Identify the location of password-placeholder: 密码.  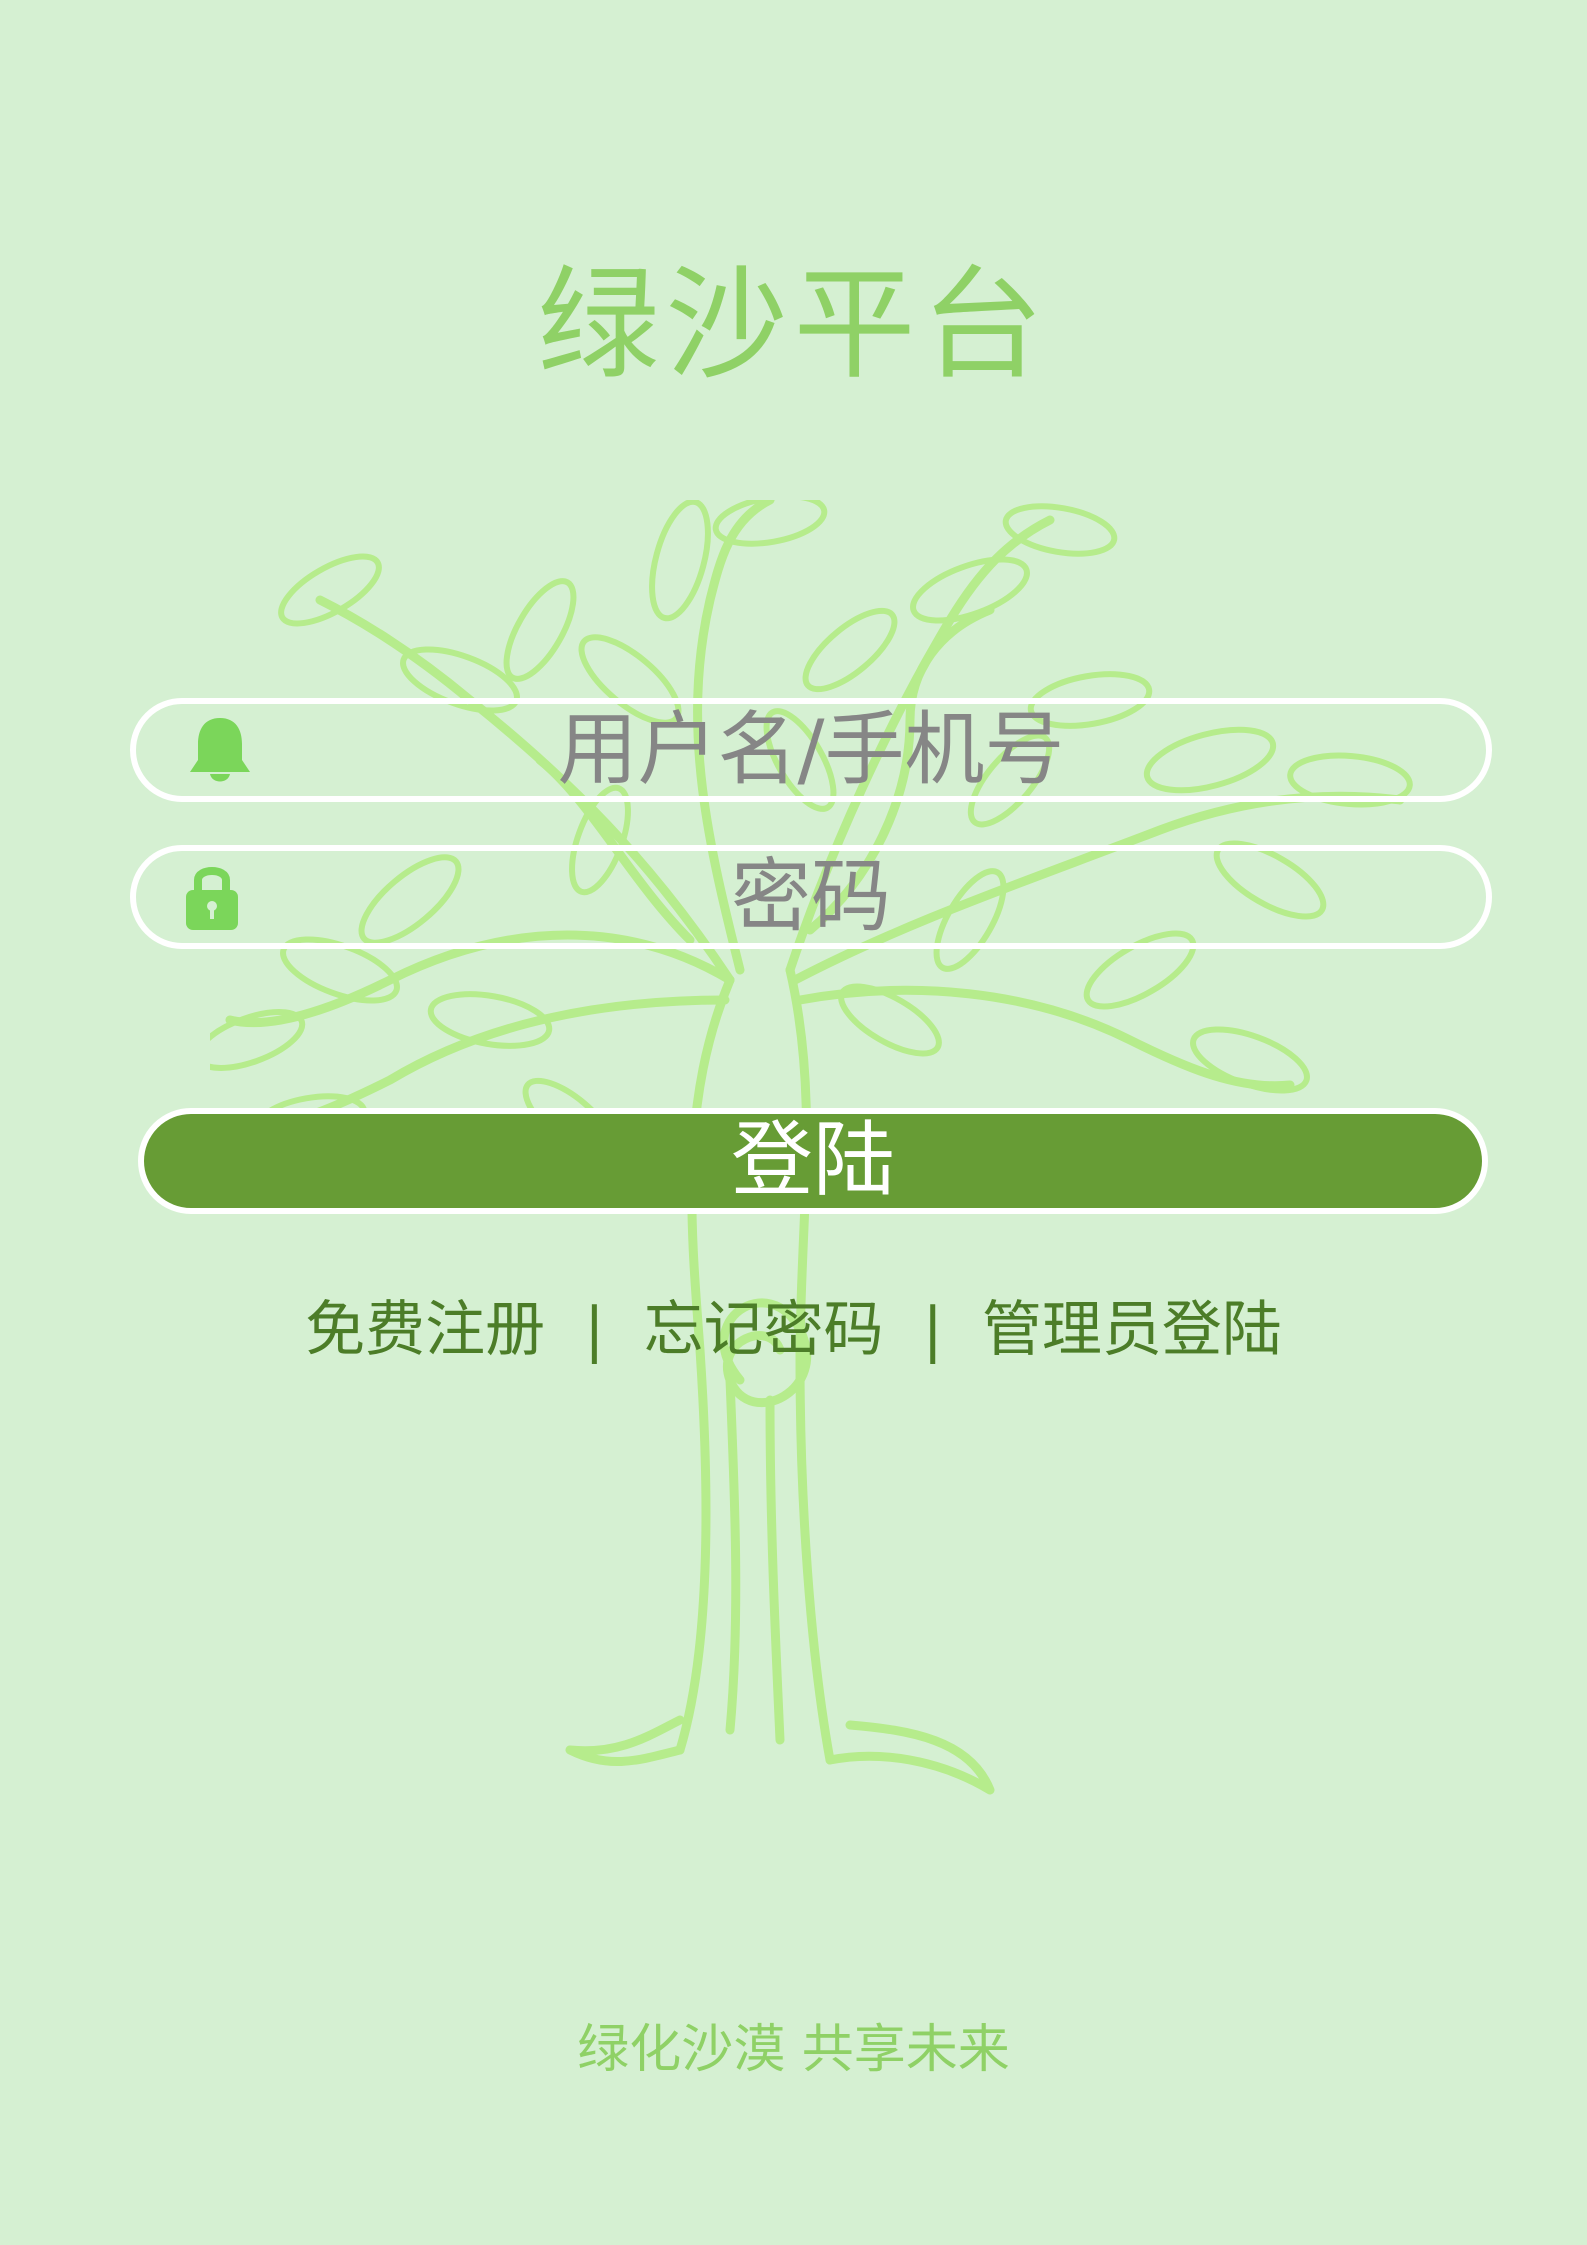
(811, 896).